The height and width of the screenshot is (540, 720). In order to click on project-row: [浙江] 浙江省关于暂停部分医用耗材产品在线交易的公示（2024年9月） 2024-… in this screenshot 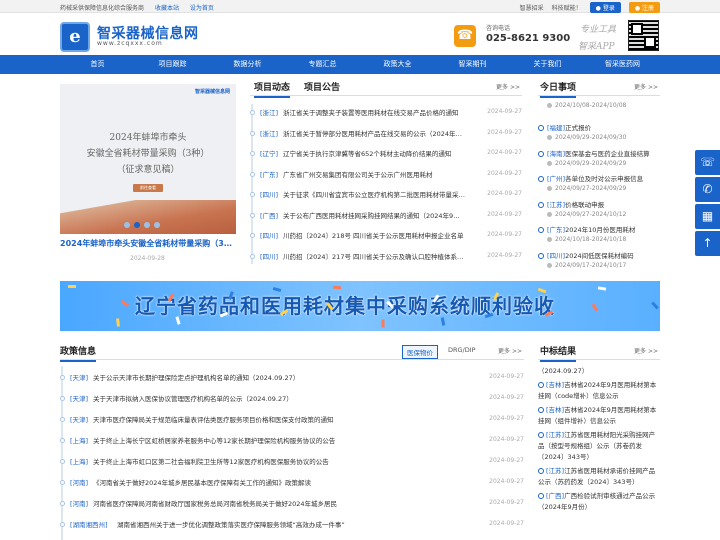, I will do `click(386, 134)`.